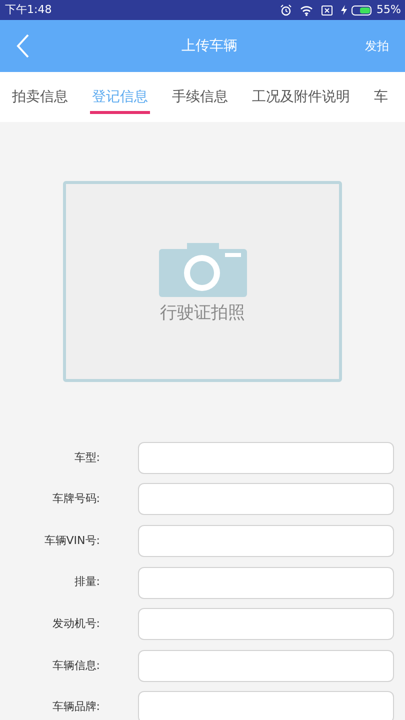 This screenshot has width=405, height=720. Describe the element at coordinates (210, 46) in the screenshot. I see `page-title: 上传车辆` at that location.